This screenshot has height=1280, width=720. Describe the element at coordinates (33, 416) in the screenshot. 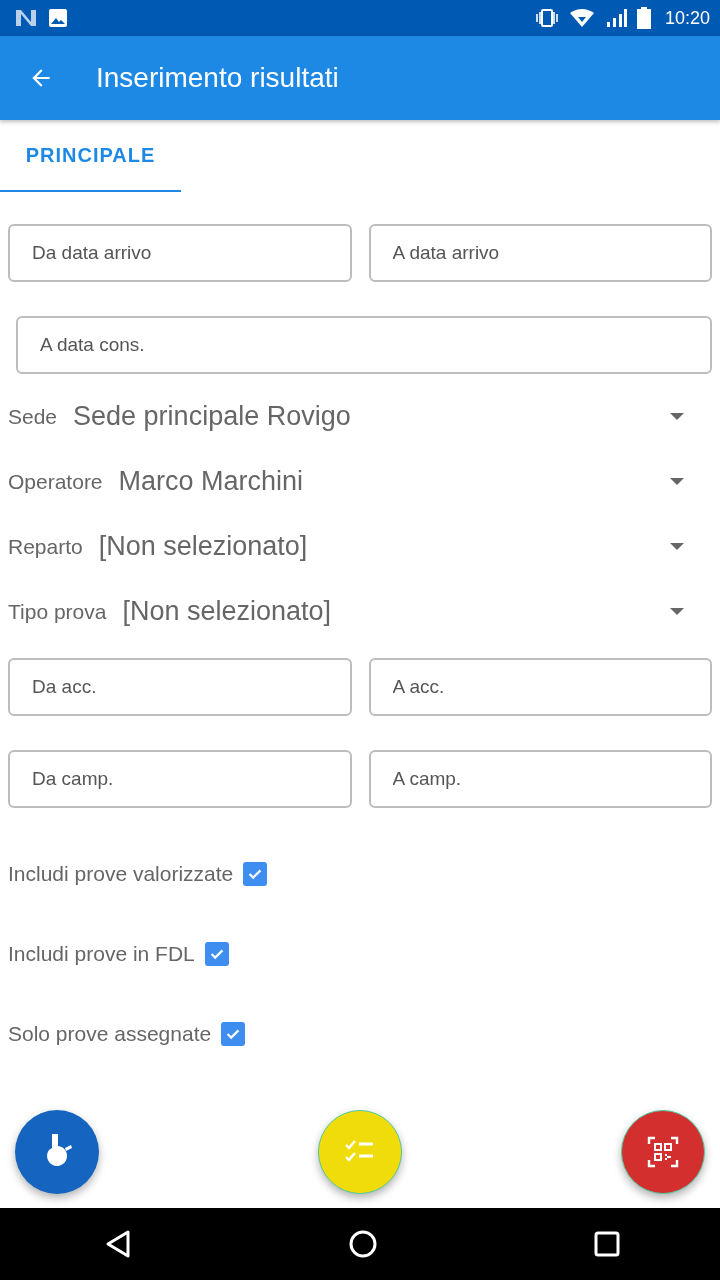

I see `field-label: Sede` at that location.